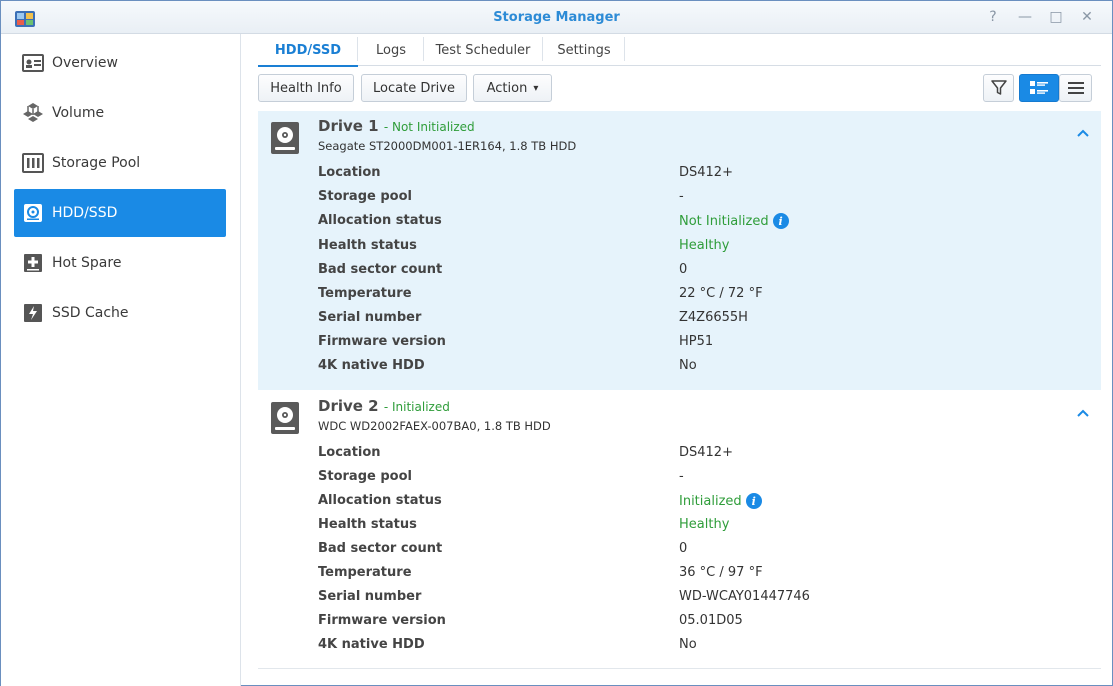 The image size is (1113, 686). I want to click on sidebar-item-label: Overview, so click(85, 63).